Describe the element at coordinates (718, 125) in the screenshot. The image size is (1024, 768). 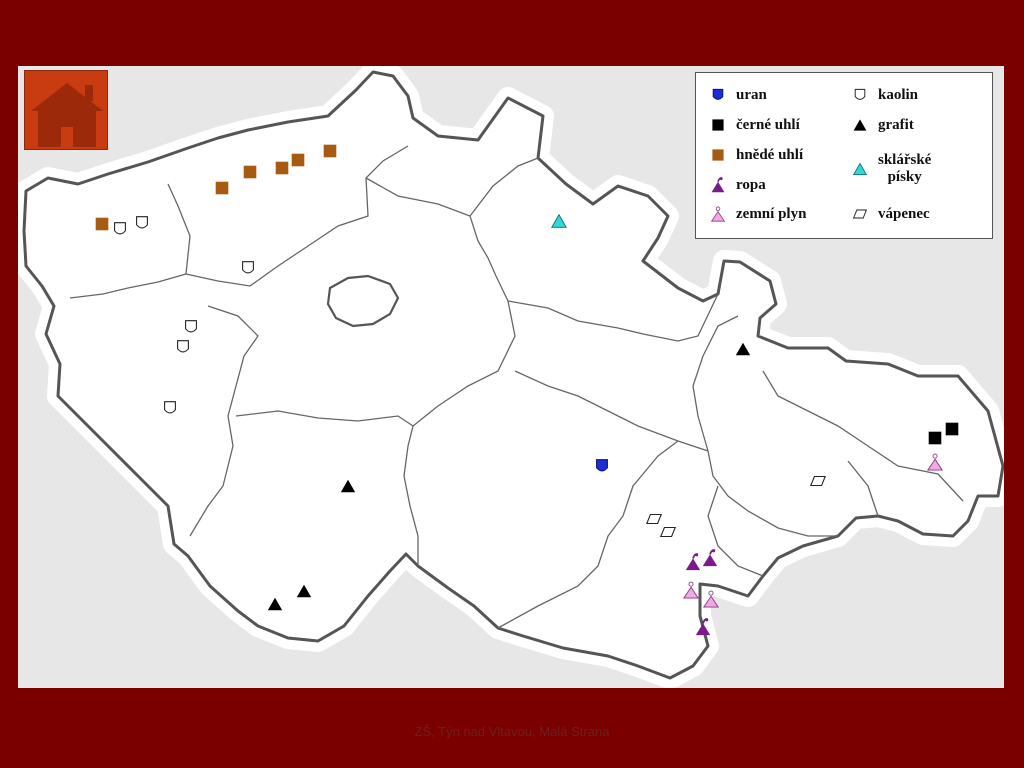
I see `black-square-icon` at that location.